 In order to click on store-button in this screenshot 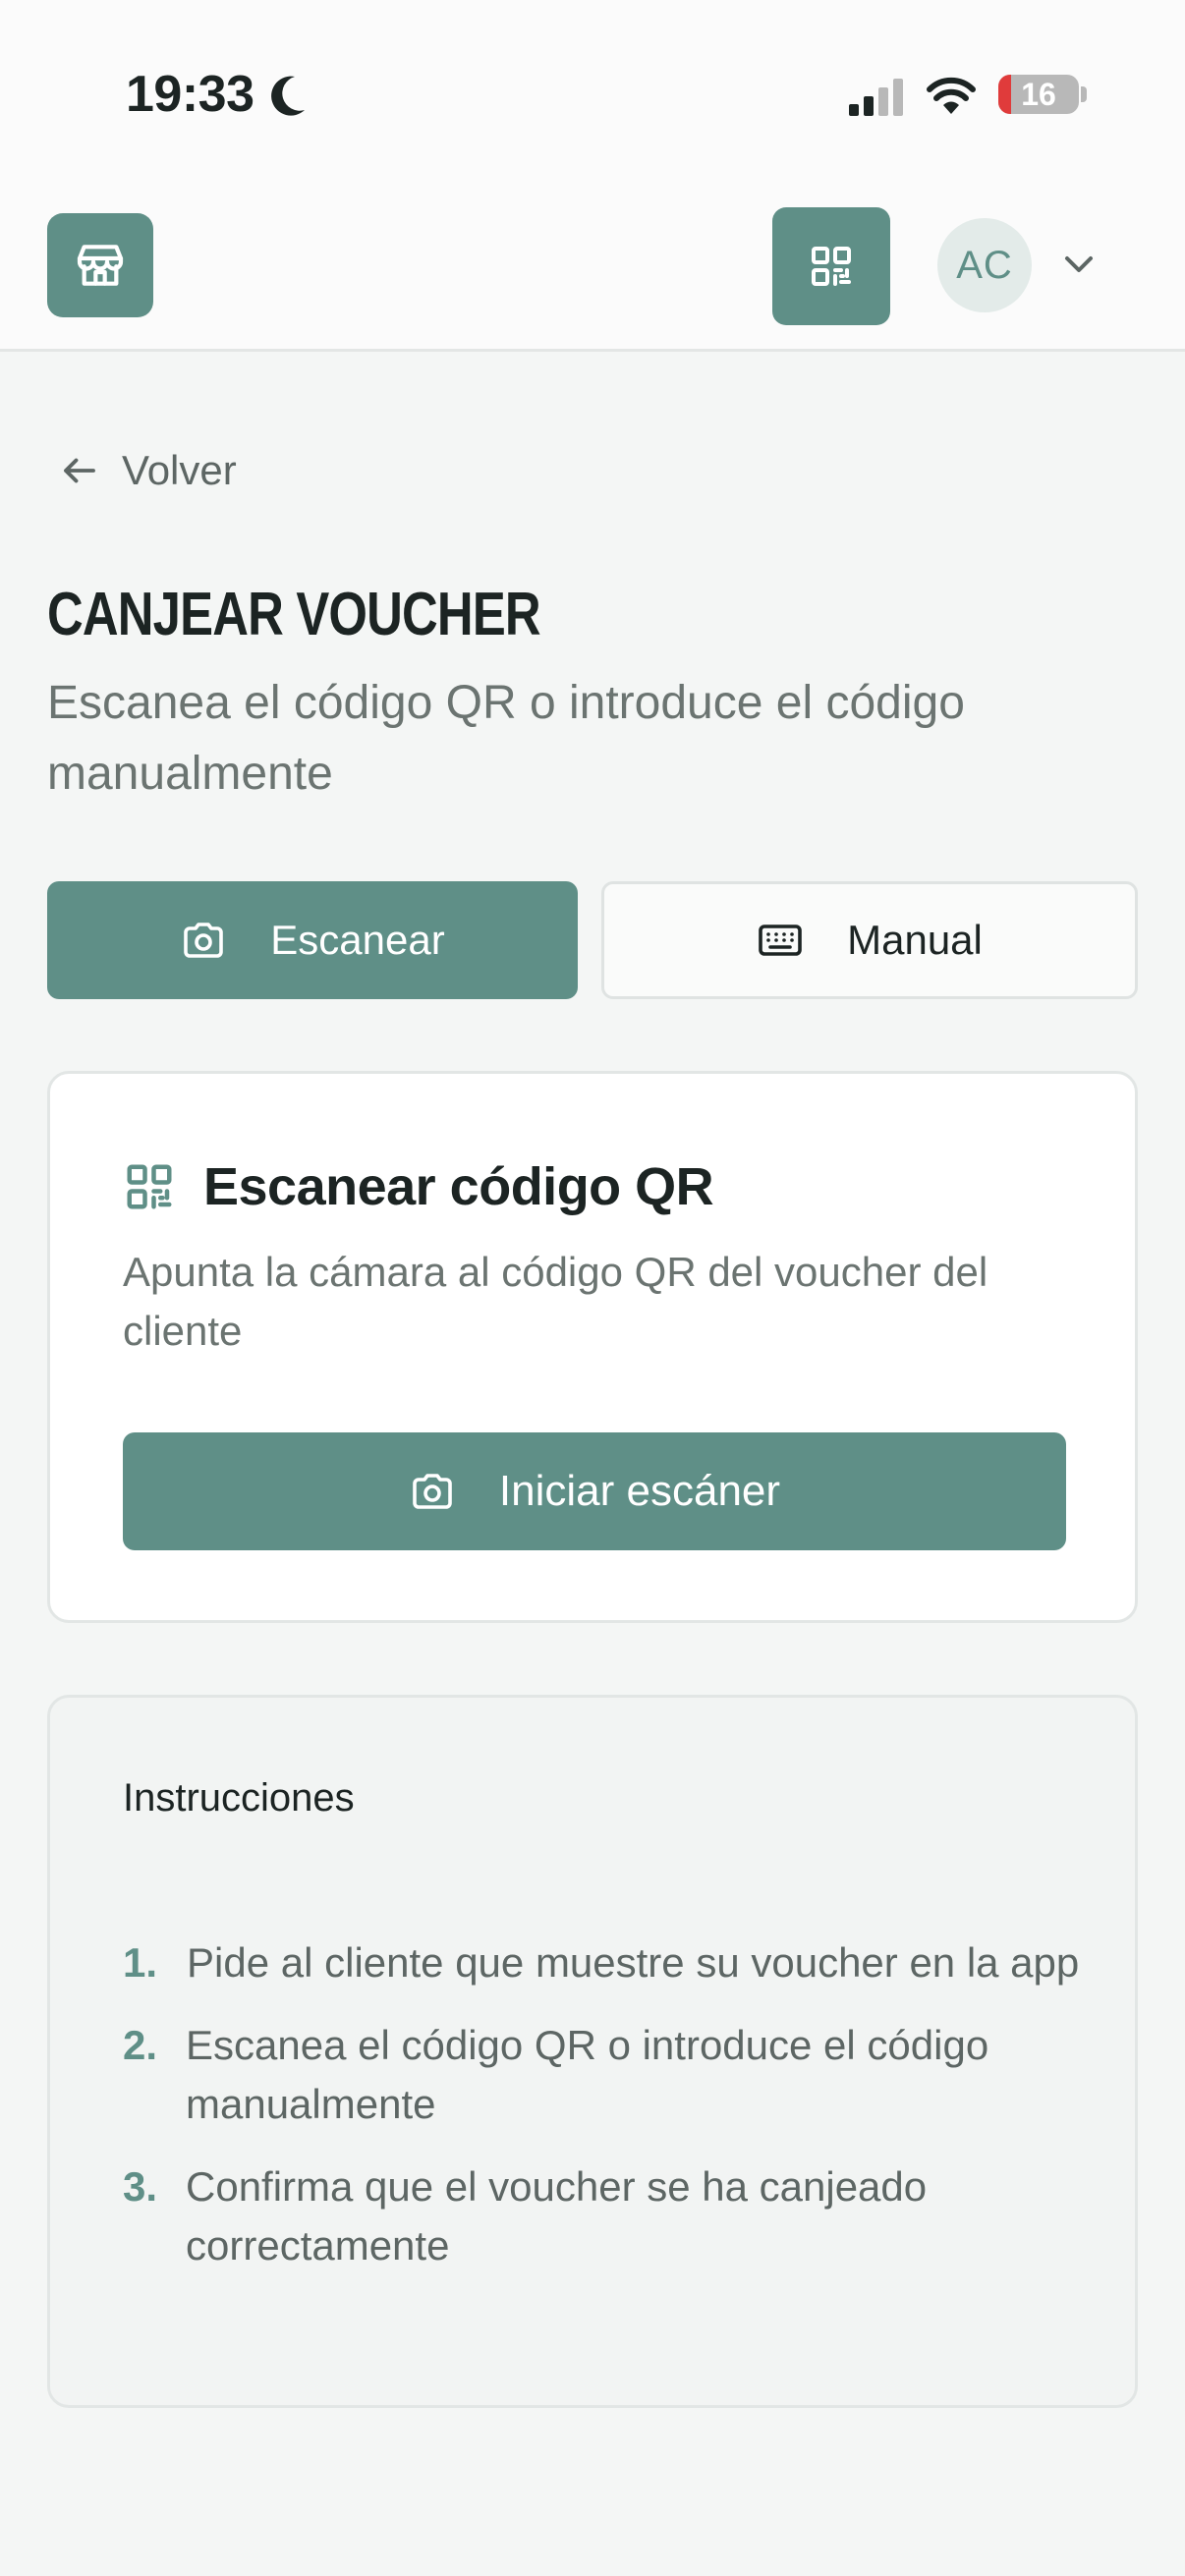, I will do `click(100, 265)`.